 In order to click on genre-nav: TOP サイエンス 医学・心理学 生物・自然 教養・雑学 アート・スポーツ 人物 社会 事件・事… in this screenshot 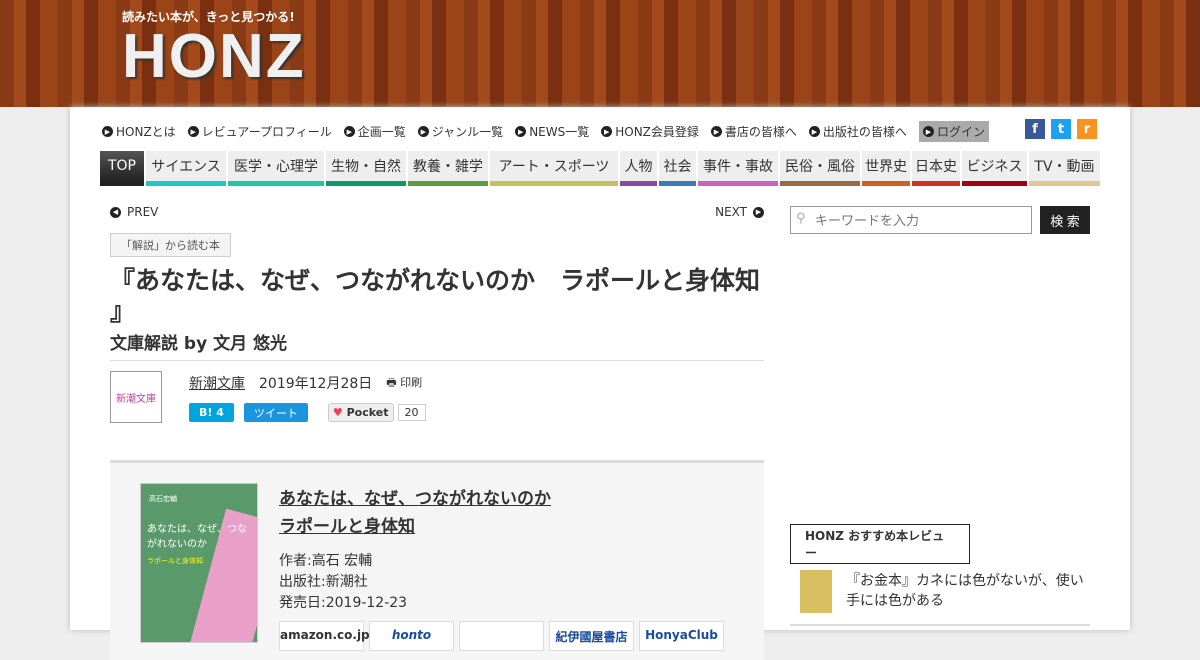, I will do `click(600, 168)`.